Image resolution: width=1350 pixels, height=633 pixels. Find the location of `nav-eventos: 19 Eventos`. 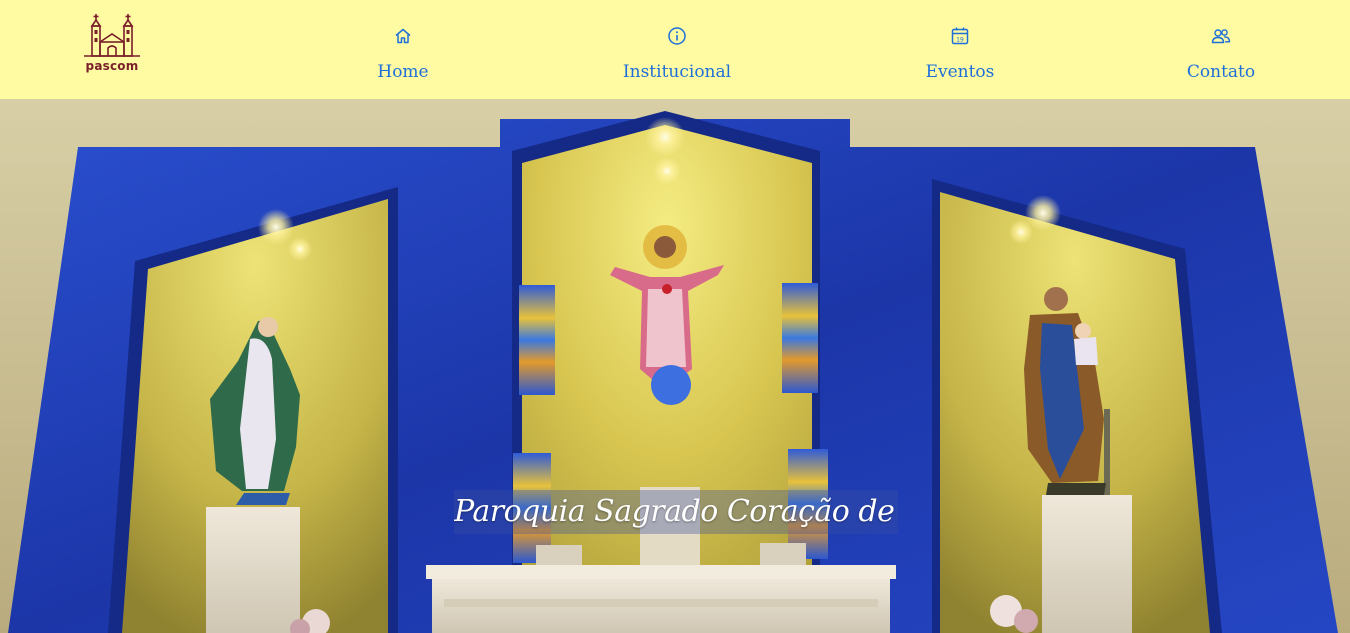

nav-eventos: 19 Eventos is located at coordinates (960, 56).